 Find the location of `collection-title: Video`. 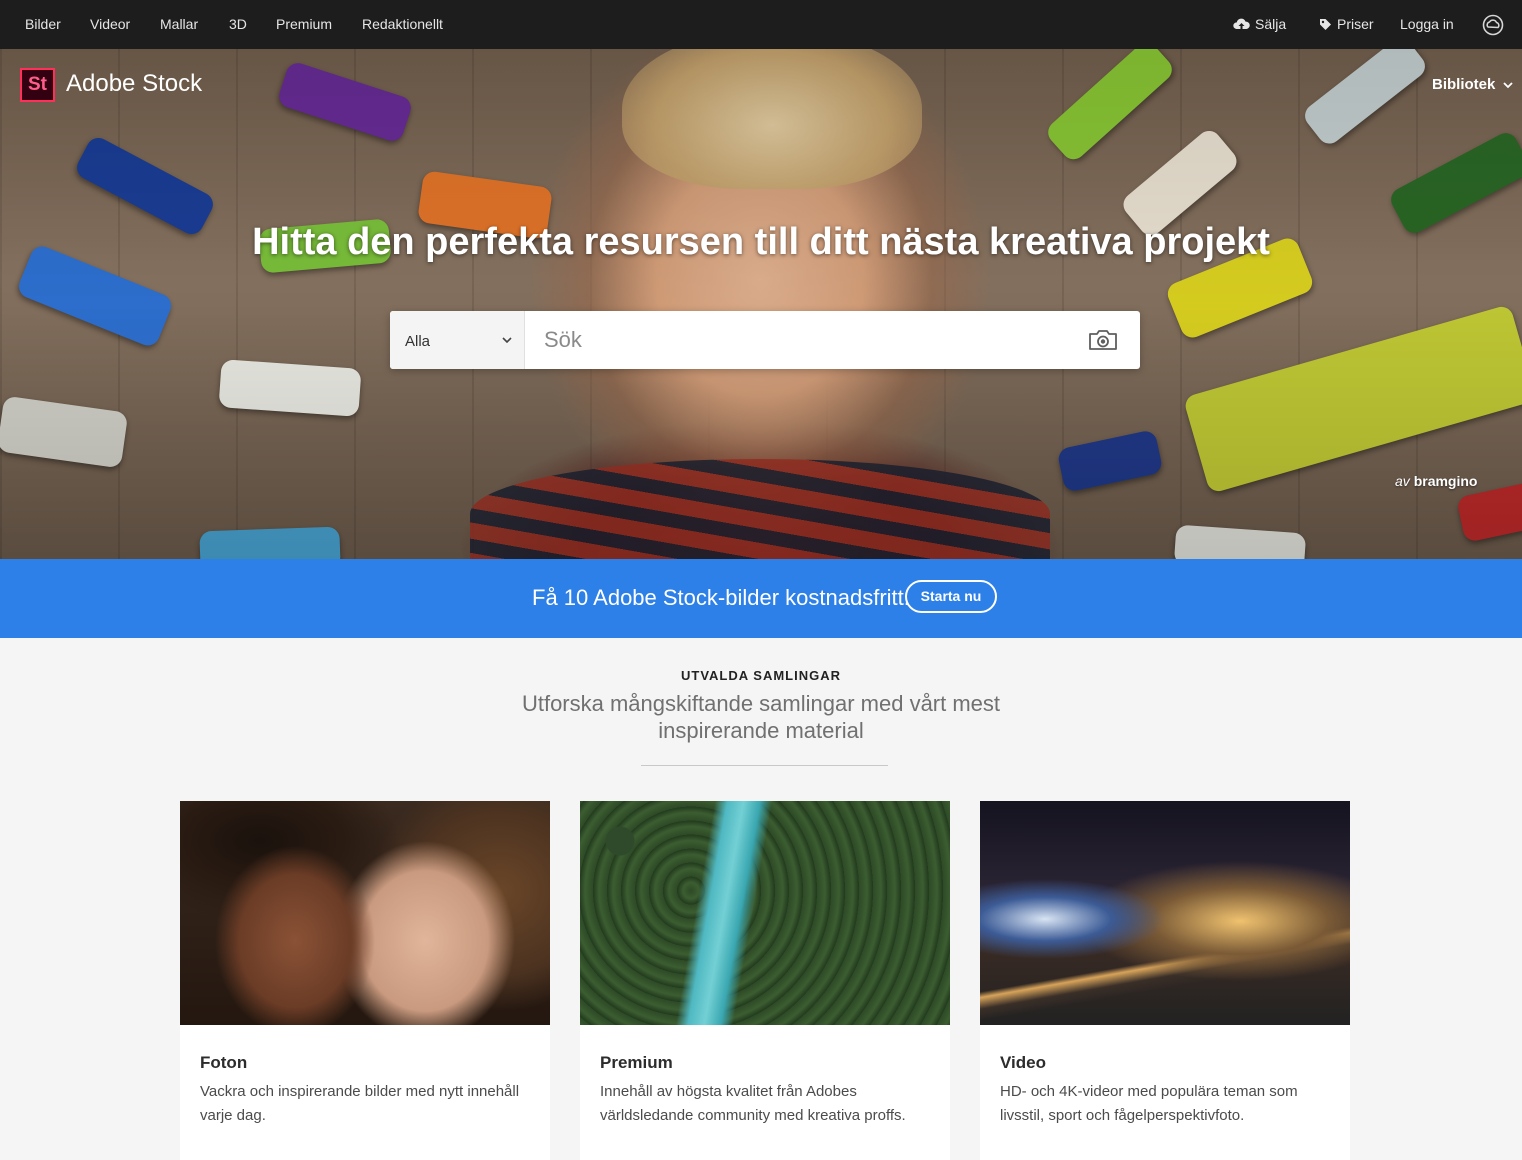

collection-title: Video is located at coordinates (1023, 1062).